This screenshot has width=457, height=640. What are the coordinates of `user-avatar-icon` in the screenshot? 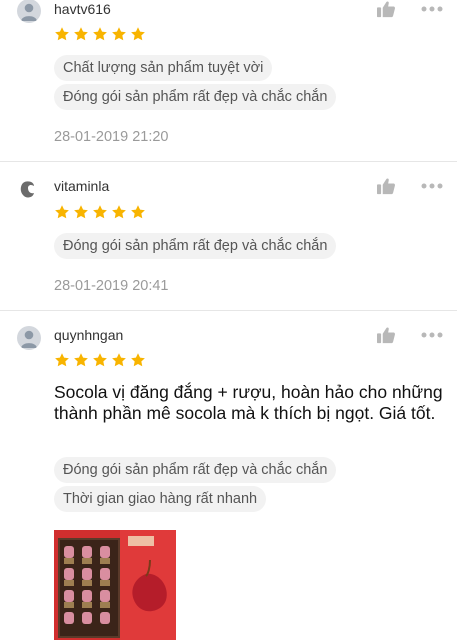 It's located at (27, 189).